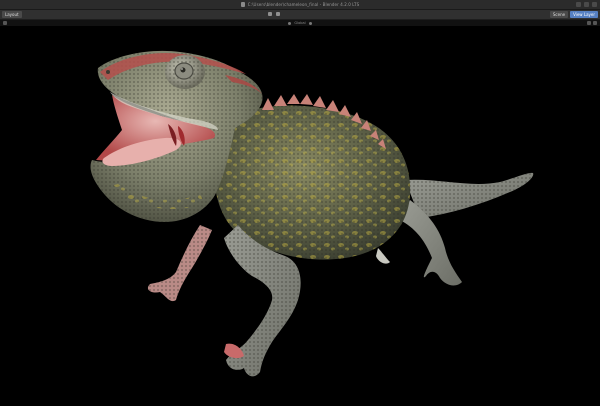  What do you see at coordinates (589, 23) in the screenshot?
I see `overlay-icon` at bounding box center [589, 23].